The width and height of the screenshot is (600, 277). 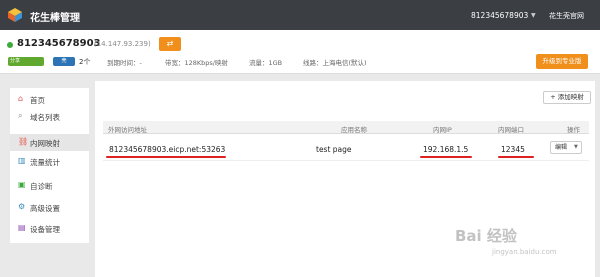 I want to click on watermark: Bai 经验, so click(x=486, y=236).